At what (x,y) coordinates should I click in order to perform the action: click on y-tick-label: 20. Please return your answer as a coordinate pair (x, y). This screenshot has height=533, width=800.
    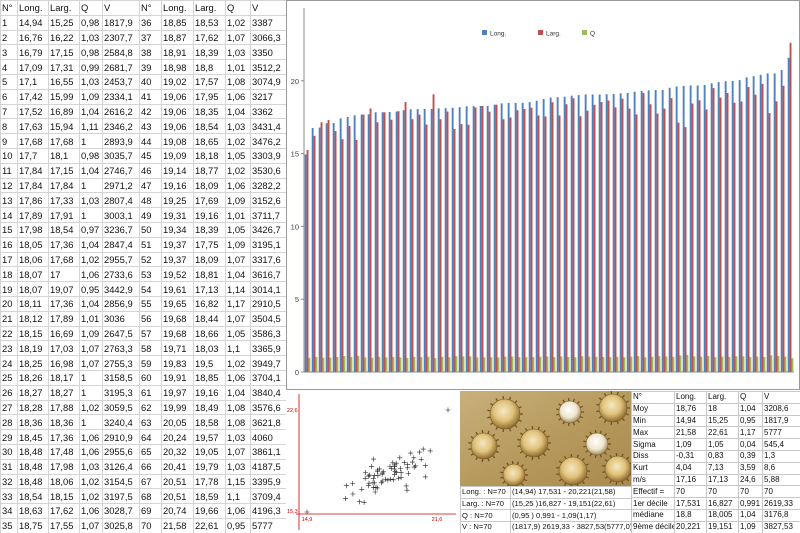
    Looking at the image, I should click on (295, 81).